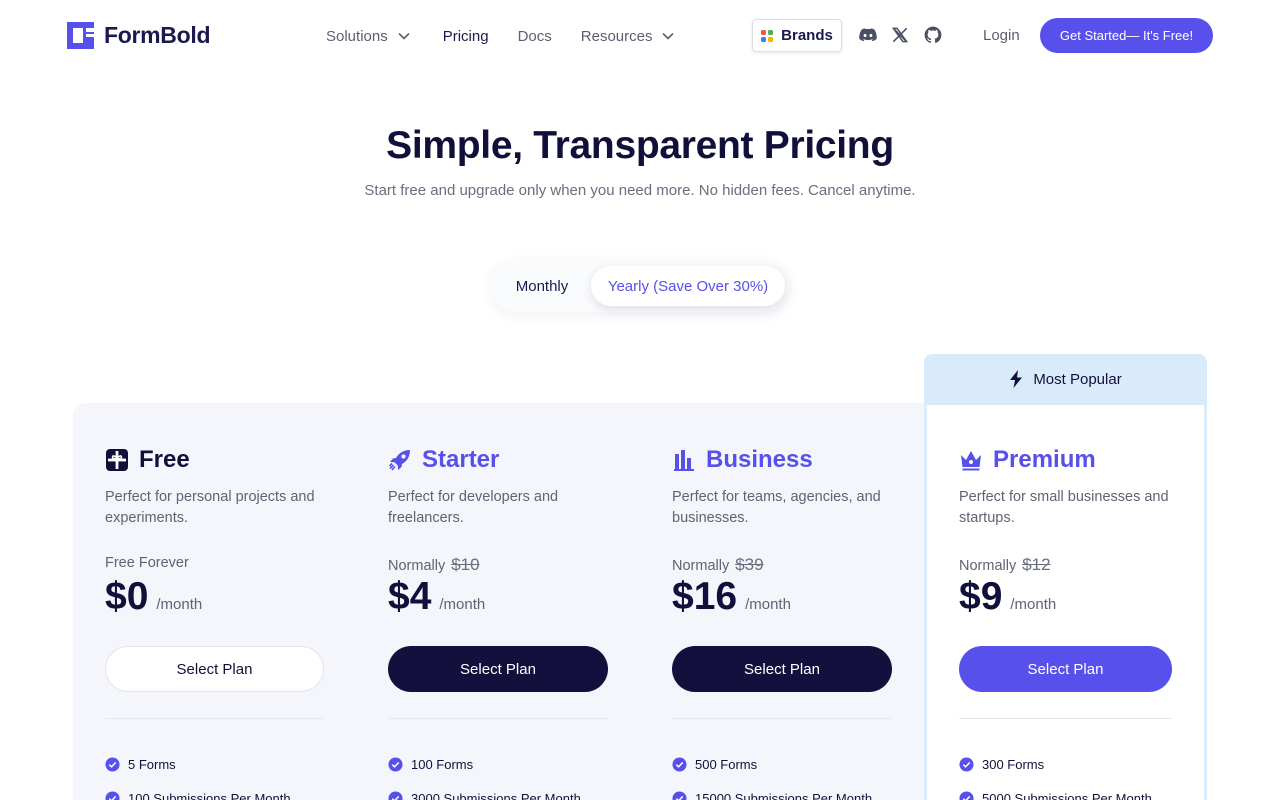 The height and width of the screenshot is (800, 1280). I want to click on brands-grid-icon, so click(767, 35).